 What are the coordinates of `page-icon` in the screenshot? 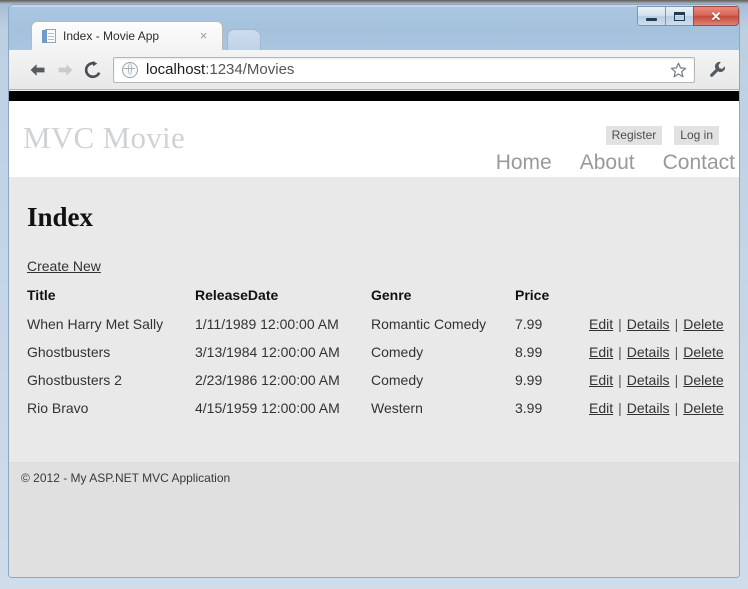 It's located at (49, 36).